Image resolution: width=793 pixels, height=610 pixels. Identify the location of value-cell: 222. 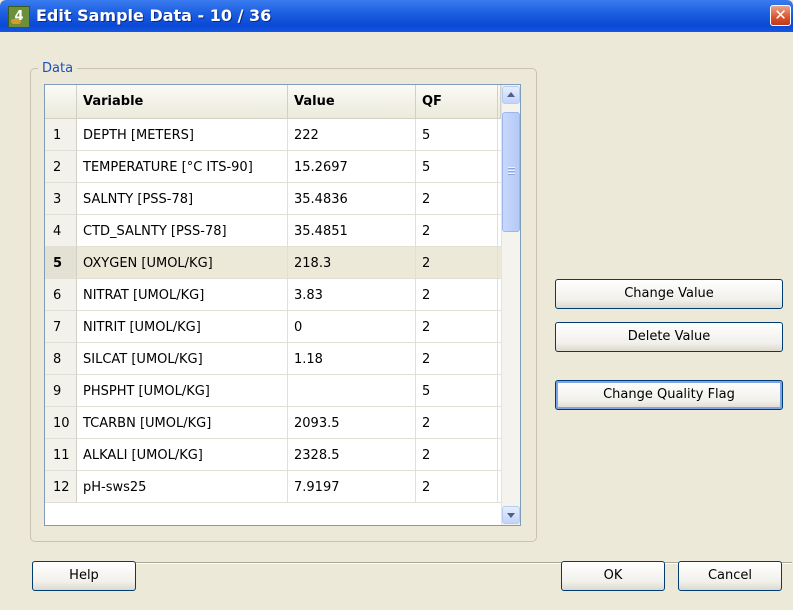
(352, 135).